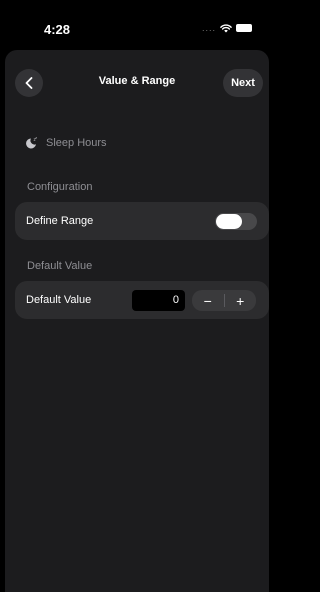  Describe the element at coordinates (60, 187) in the screenshot. I see `configuration-section-title: Configuration` at that location.